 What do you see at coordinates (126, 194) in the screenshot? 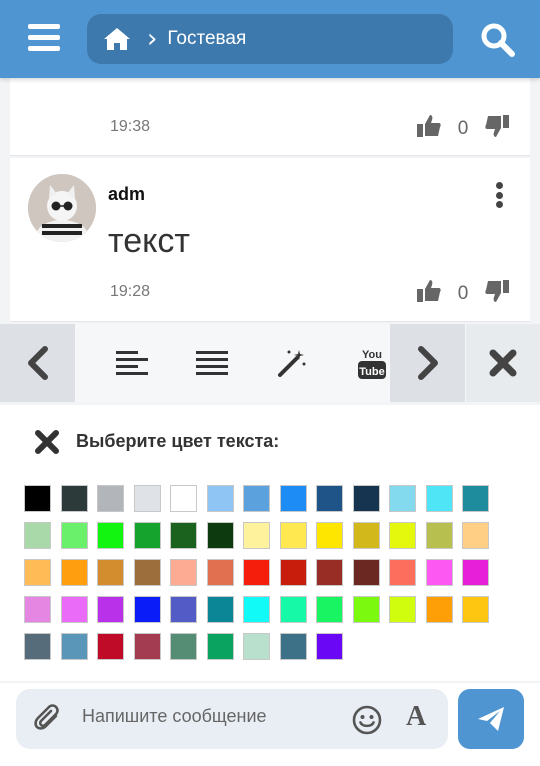
I see `post-author: adm` at bounding box center [126, 194].